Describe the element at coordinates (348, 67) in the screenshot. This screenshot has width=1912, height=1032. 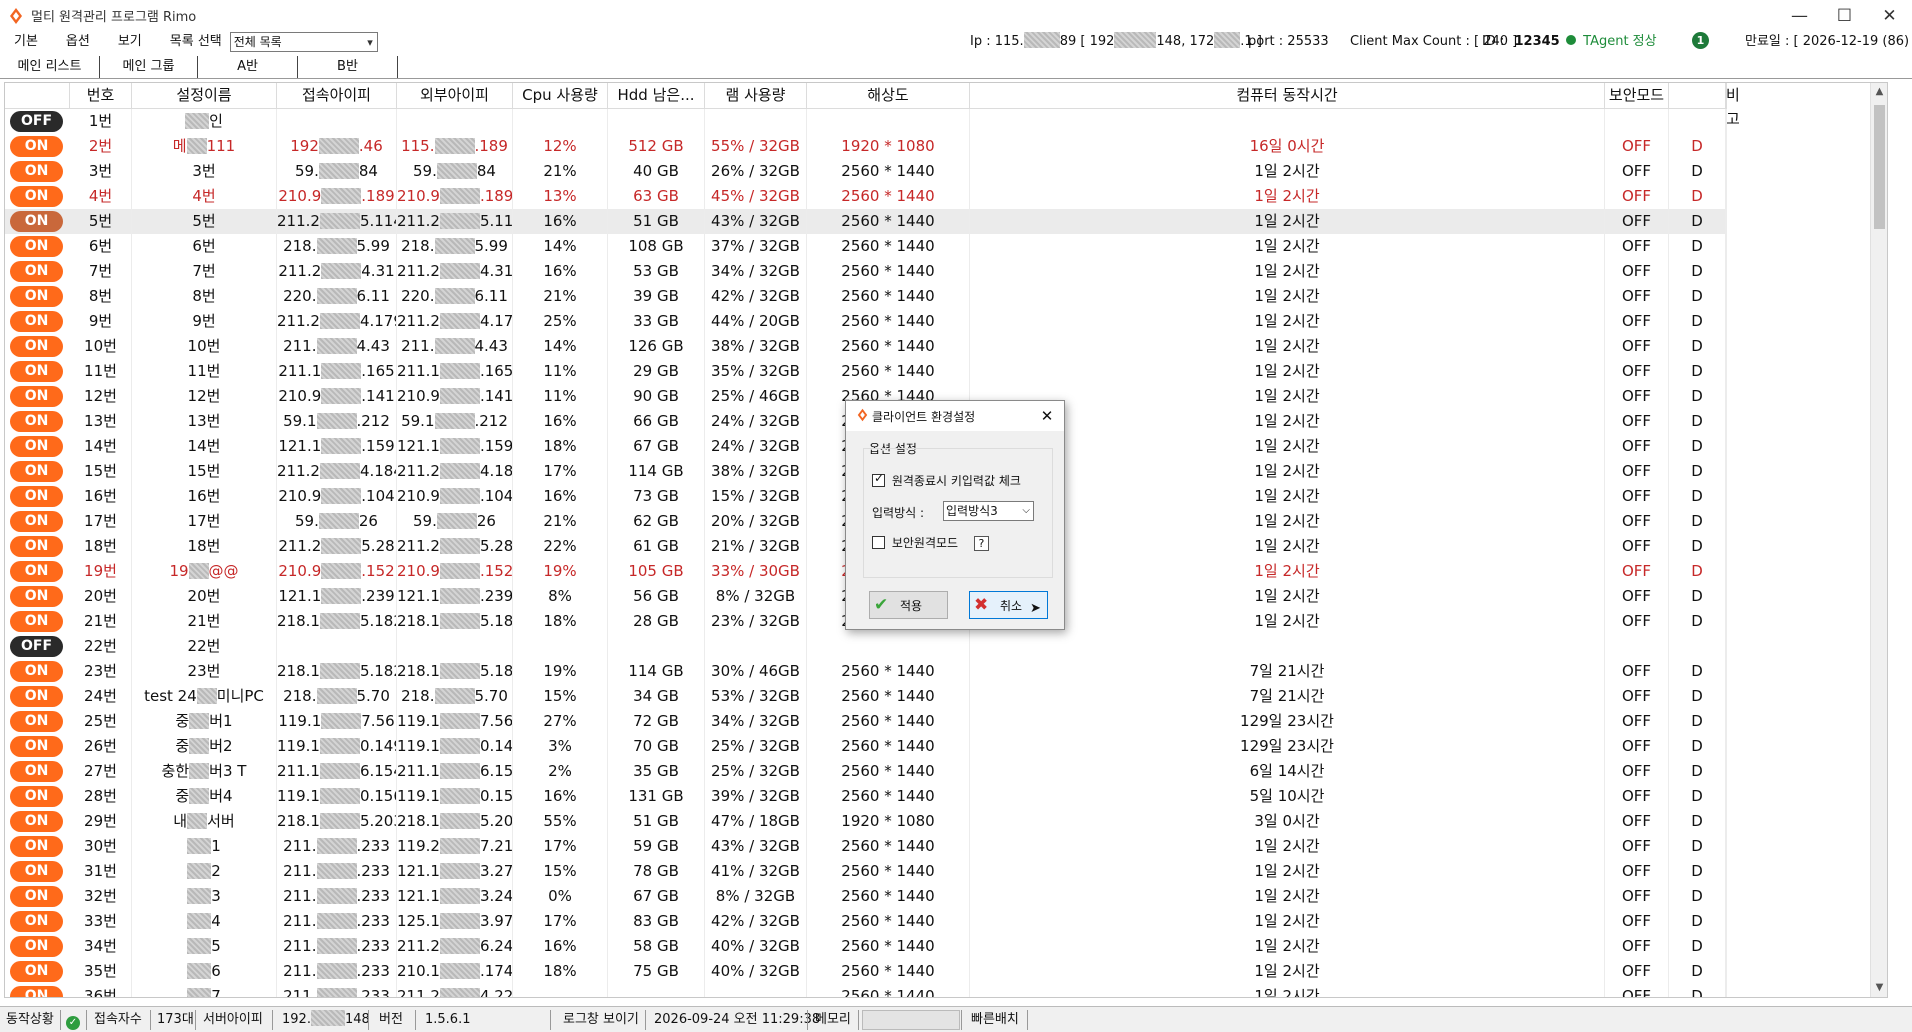
I see `tab-class-b: B반` at that location.